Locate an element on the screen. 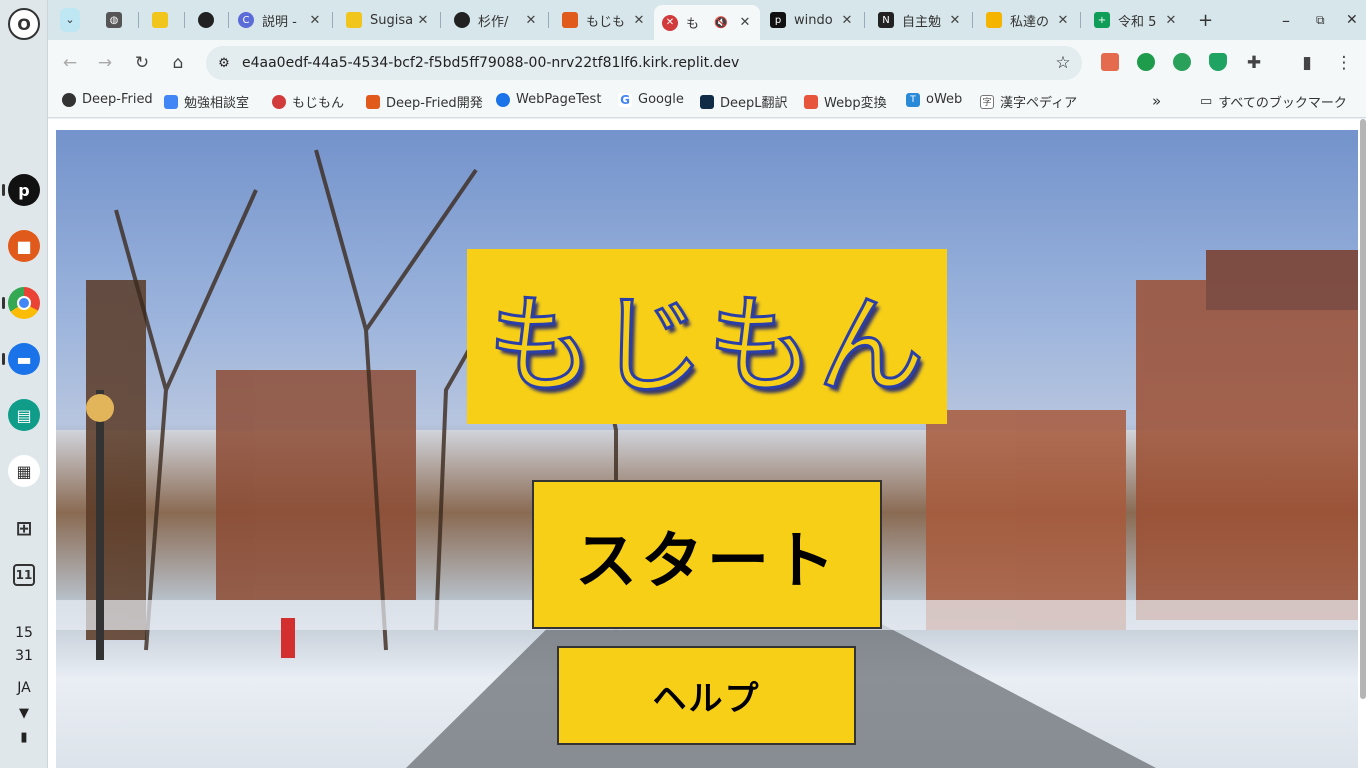 This screenshot has width=1366, height=768. mojimon-icon is located at coordinates (279, 101).